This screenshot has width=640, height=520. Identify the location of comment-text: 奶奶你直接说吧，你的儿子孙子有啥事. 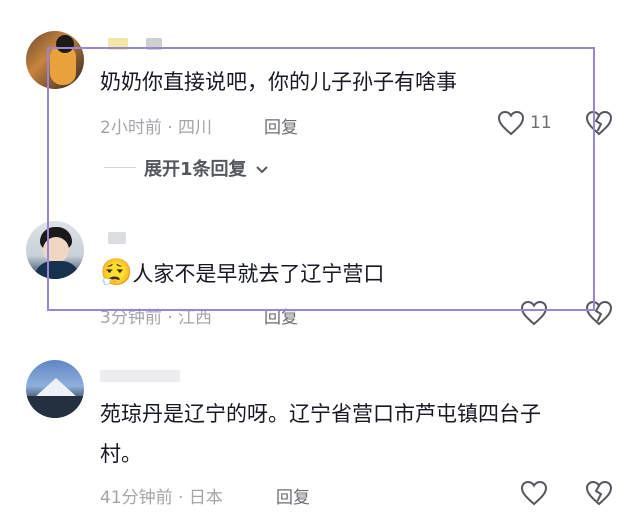
(278, 82).